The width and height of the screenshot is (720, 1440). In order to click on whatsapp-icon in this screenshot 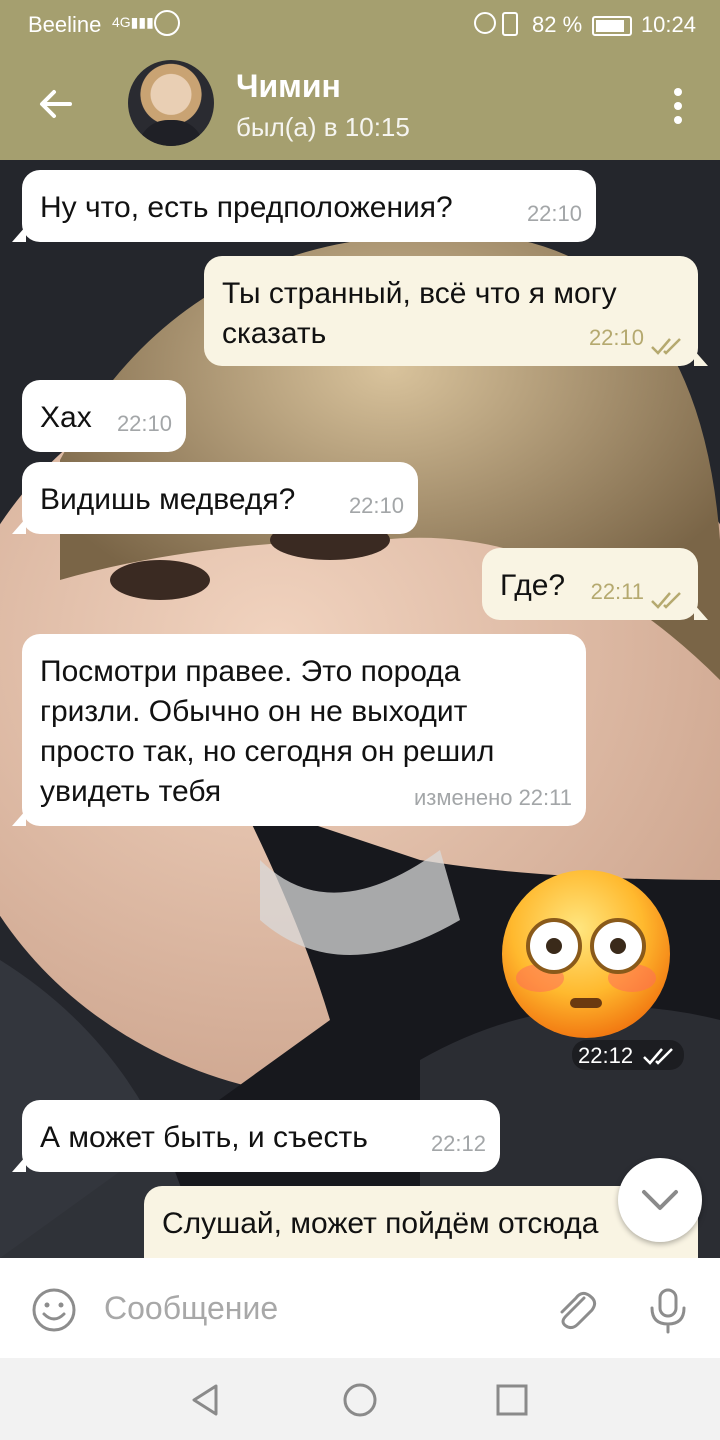, I will do `click(167, 23)`.